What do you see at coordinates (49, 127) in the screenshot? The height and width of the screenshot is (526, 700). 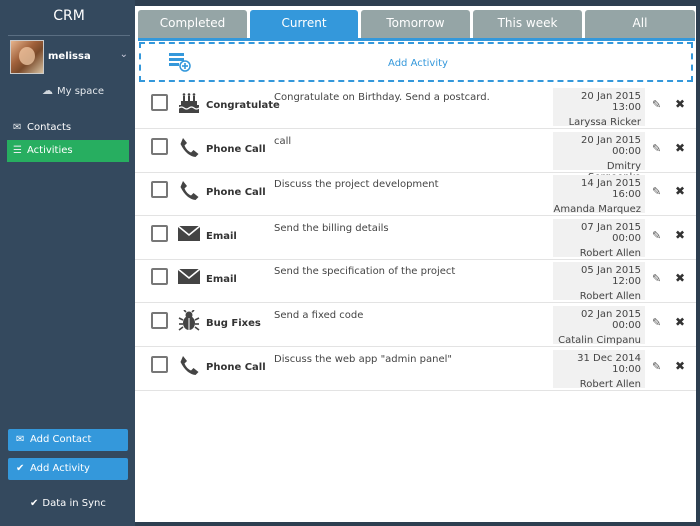 I see `sidebar-item-label: Contacts` at bounding box center [49, 127].